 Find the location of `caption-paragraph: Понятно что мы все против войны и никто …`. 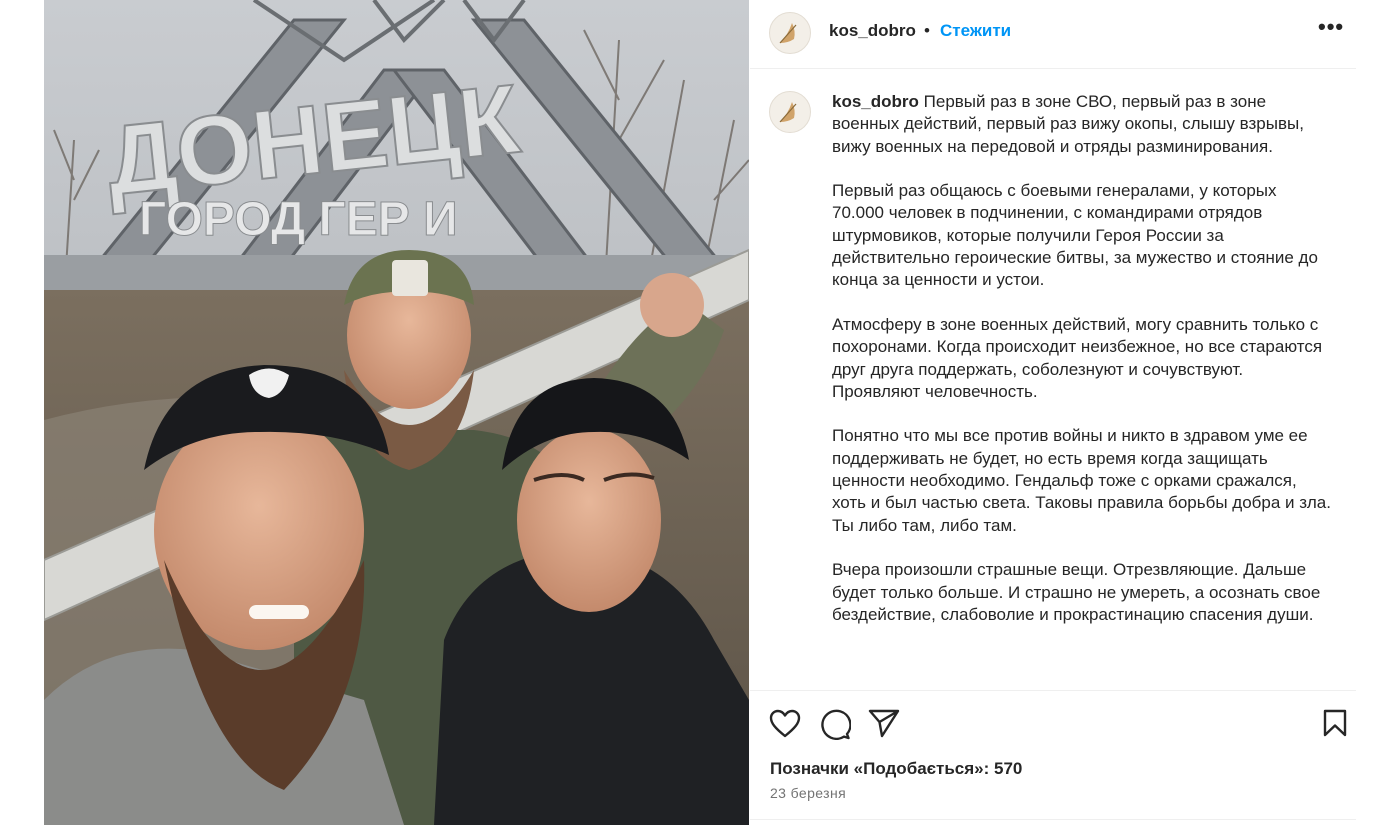

caption-paragraph: Понятно что мы все против войны и никто … is located at coordinates (1081, 480).